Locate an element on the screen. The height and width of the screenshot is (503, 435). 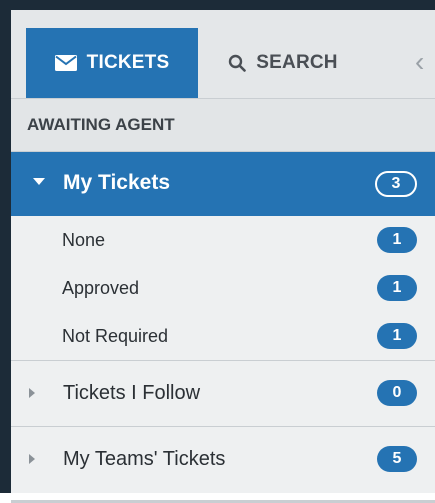
list-item-none: None 1 is located at coordinates (223, 240).